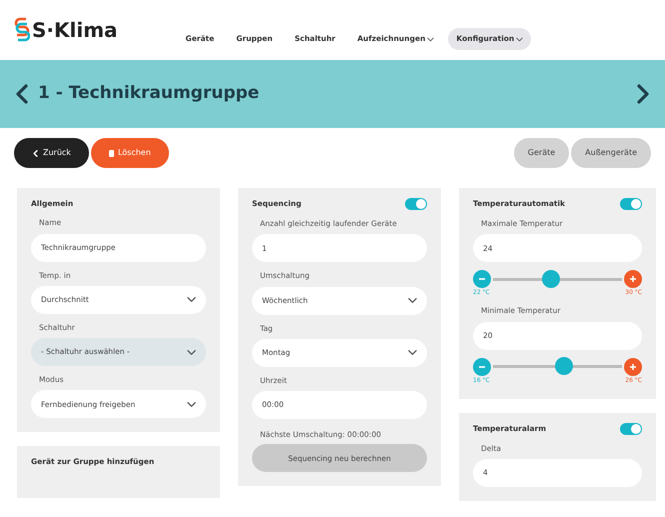  What do you see at coordinates (542, 153) in the screenshot?
I see `nav-button: Geräte` at bounding box center [542, 153].